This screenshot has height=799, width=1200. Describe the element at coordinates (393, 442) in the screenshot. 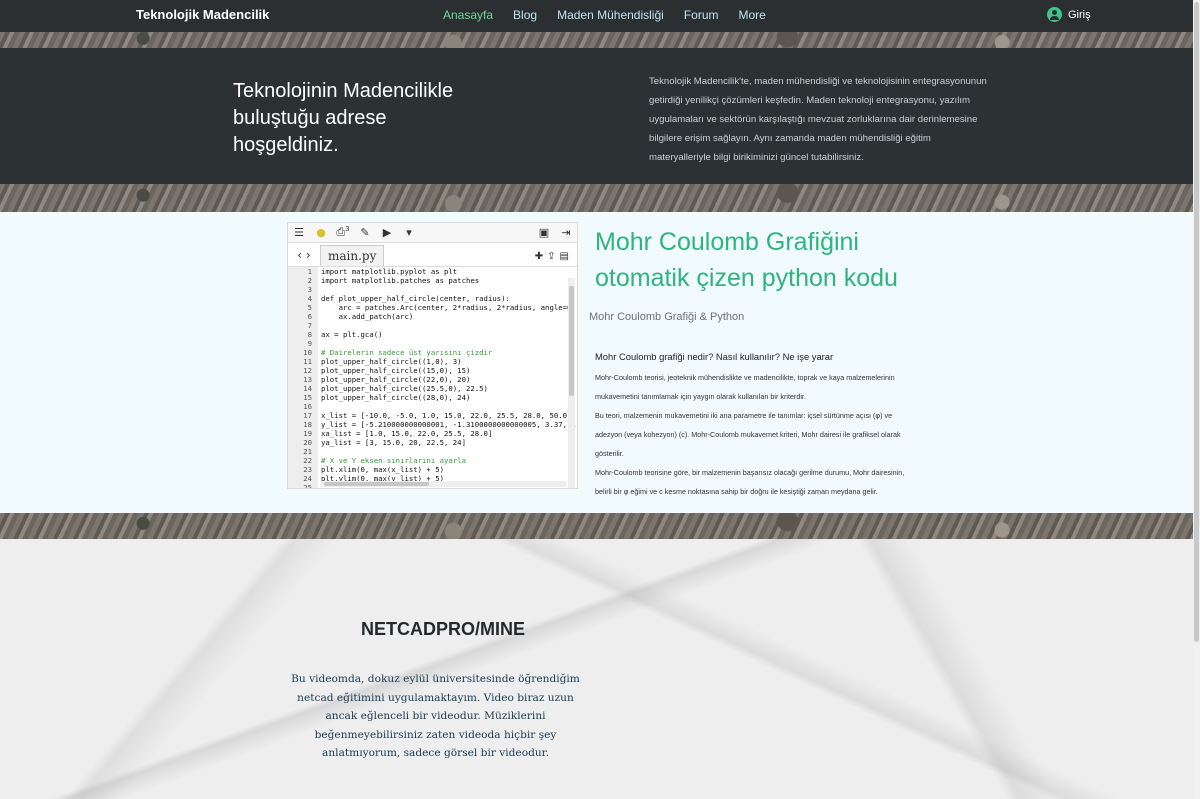

I see `code-line: ya_list = [3, 15.0, 20, 22.5, 24]` at that location.